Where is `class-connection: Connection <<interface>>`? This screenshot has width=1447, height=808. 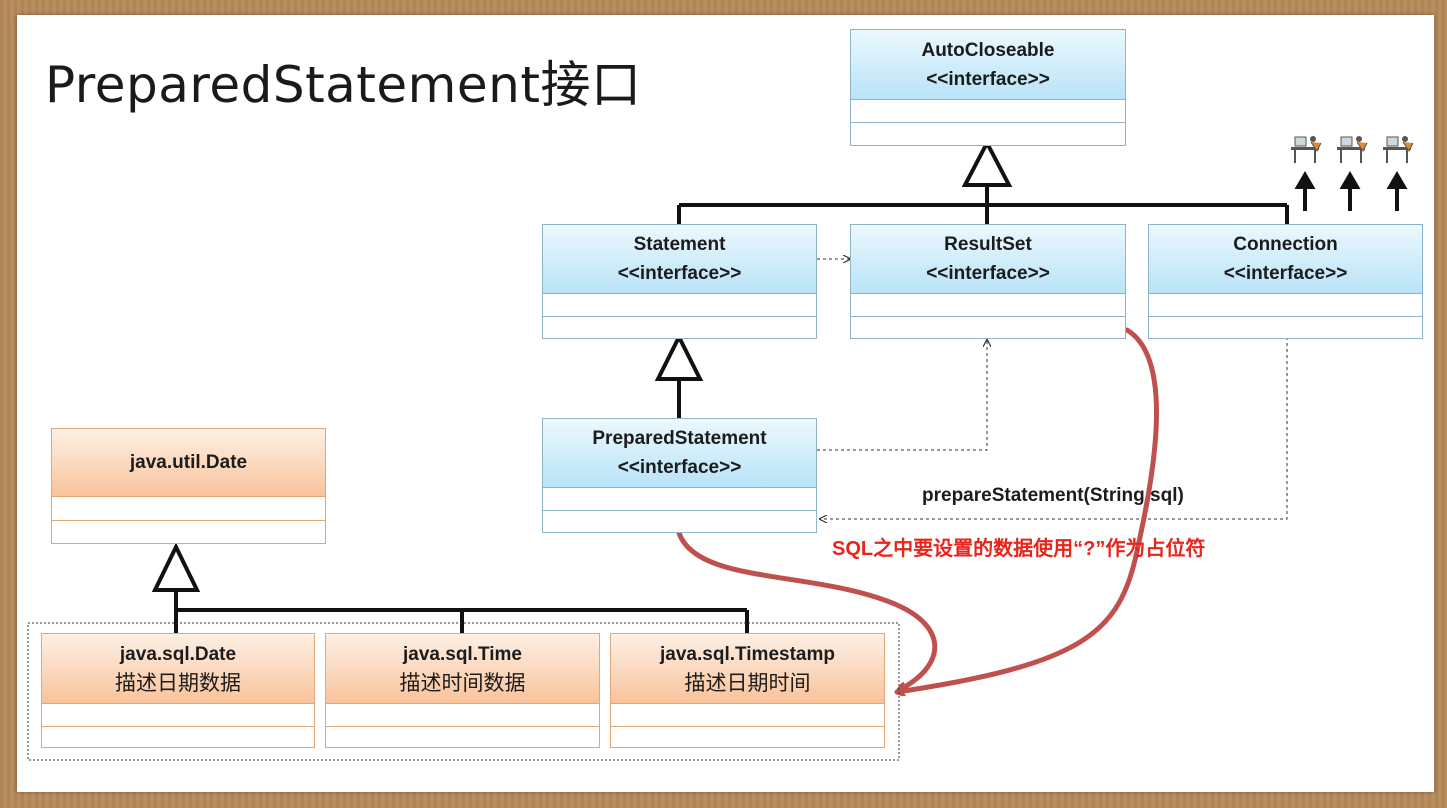 class-connection: Connection <<interface>> is located at coordinates (1285, 281).